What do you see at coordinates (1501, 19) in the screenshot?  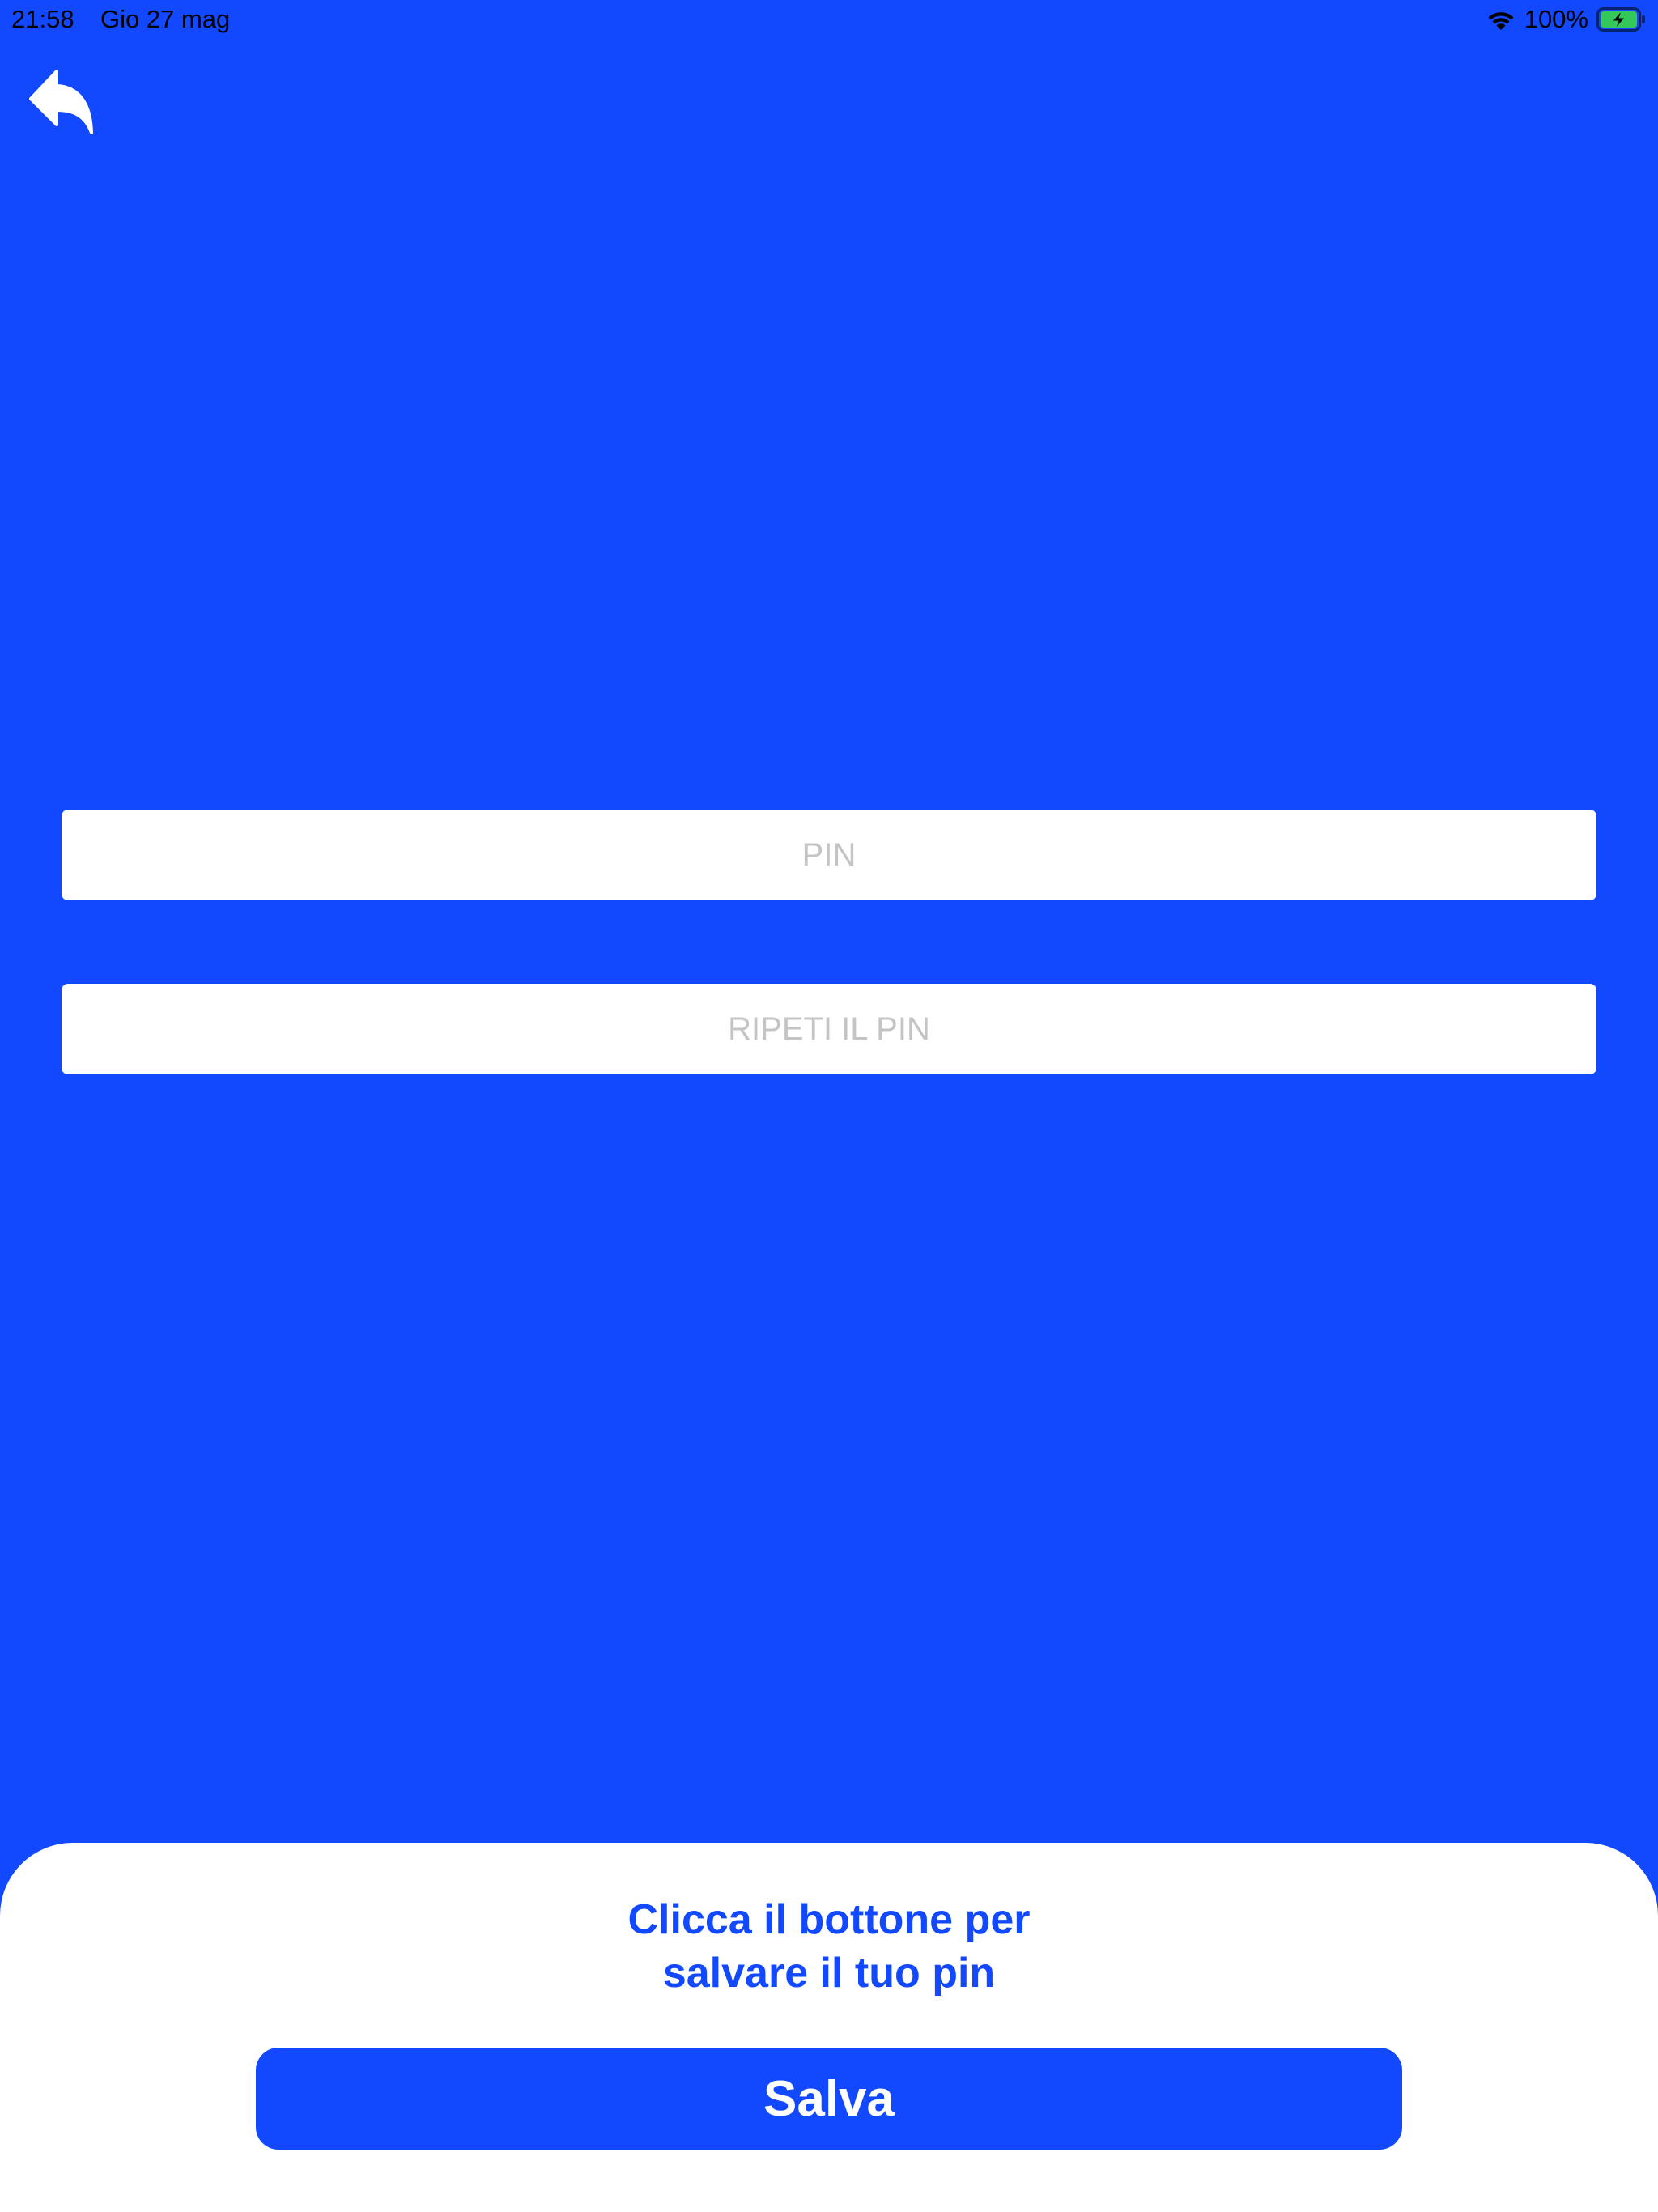 I see `wifi-icon` at bounding box center [1501, 19].